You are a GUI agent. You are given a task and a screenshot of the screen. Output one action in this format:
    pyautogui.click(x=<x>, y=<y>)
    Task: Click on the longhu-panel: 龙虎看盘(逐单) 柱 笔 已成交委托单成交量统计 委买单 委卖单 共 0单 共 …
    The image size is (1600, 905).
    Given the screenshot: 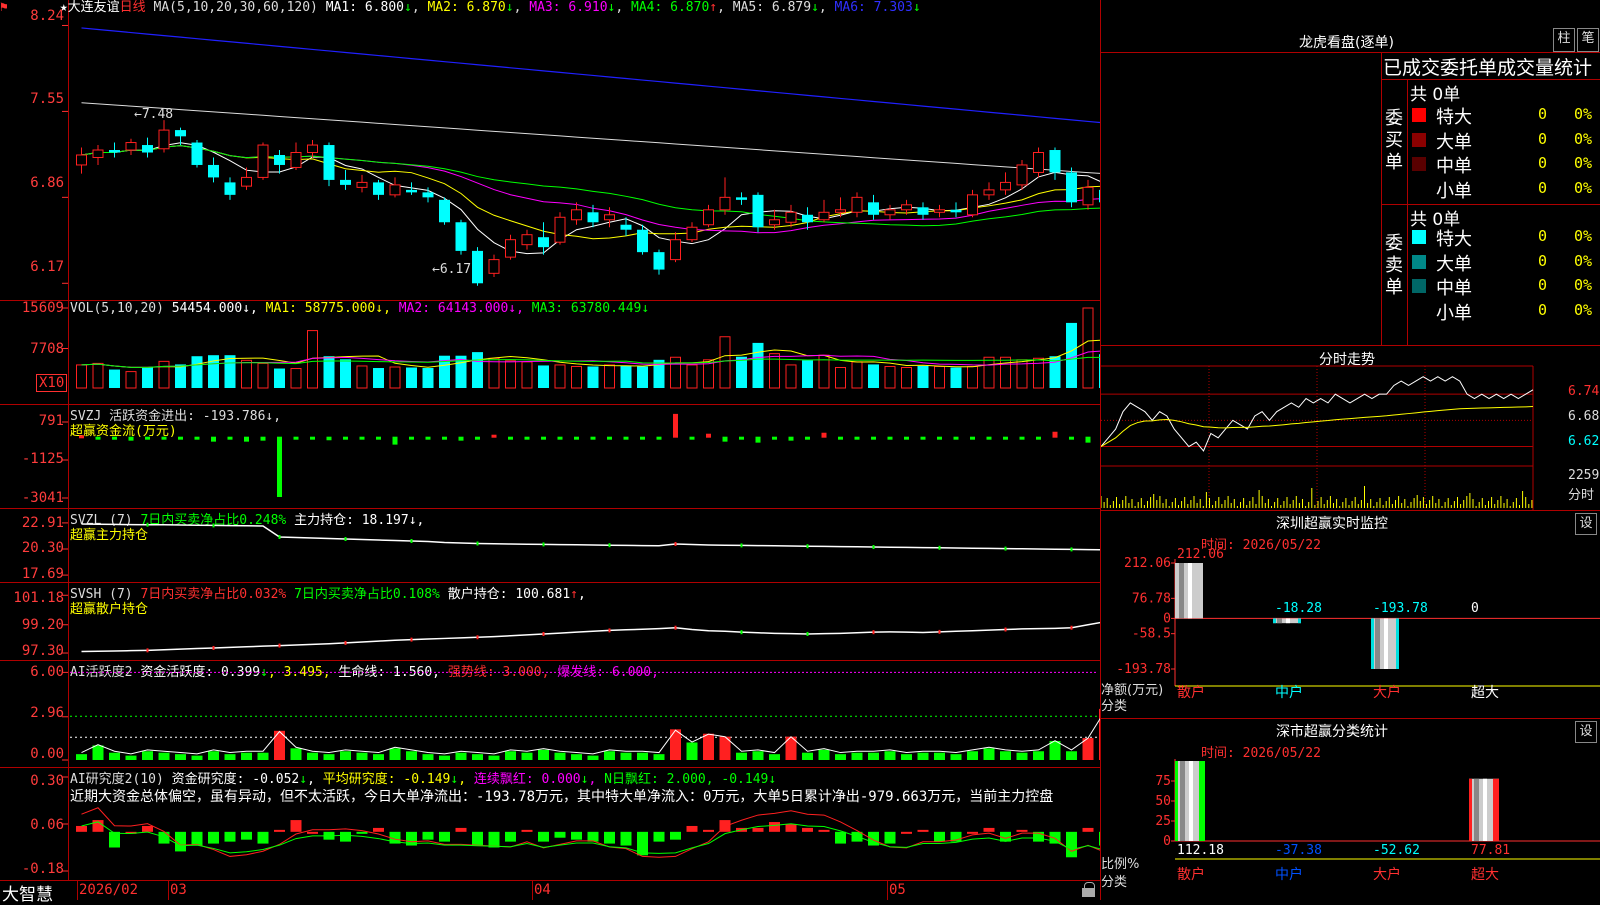 What is the action you would take?
    pyautogui.click(x=1350, y=172)
    